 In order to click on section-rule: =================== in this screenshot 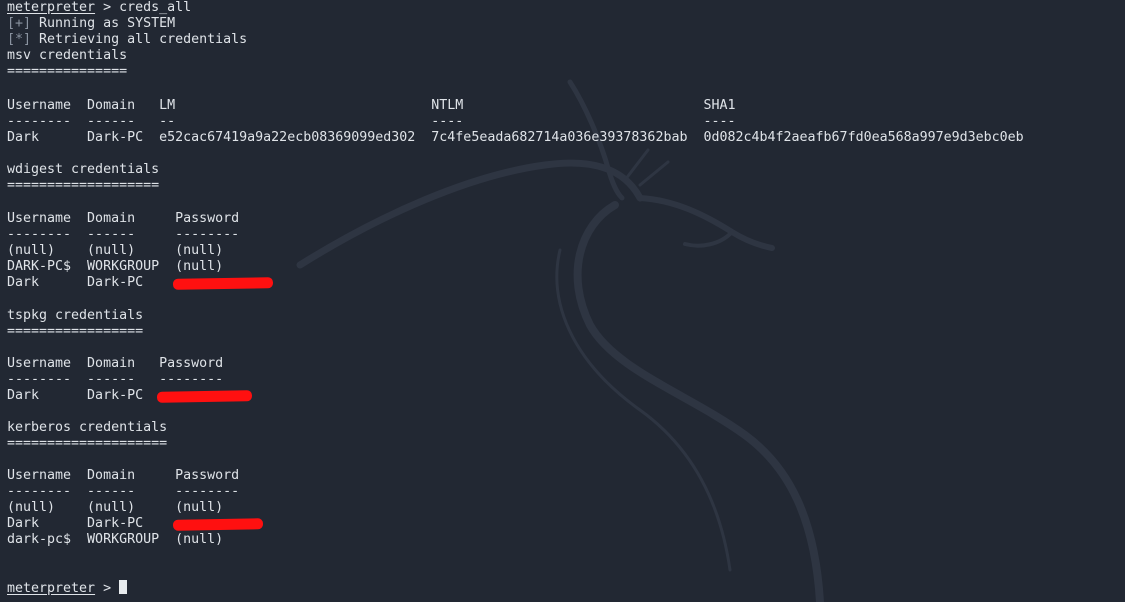, I will do `click(83, 185)`.